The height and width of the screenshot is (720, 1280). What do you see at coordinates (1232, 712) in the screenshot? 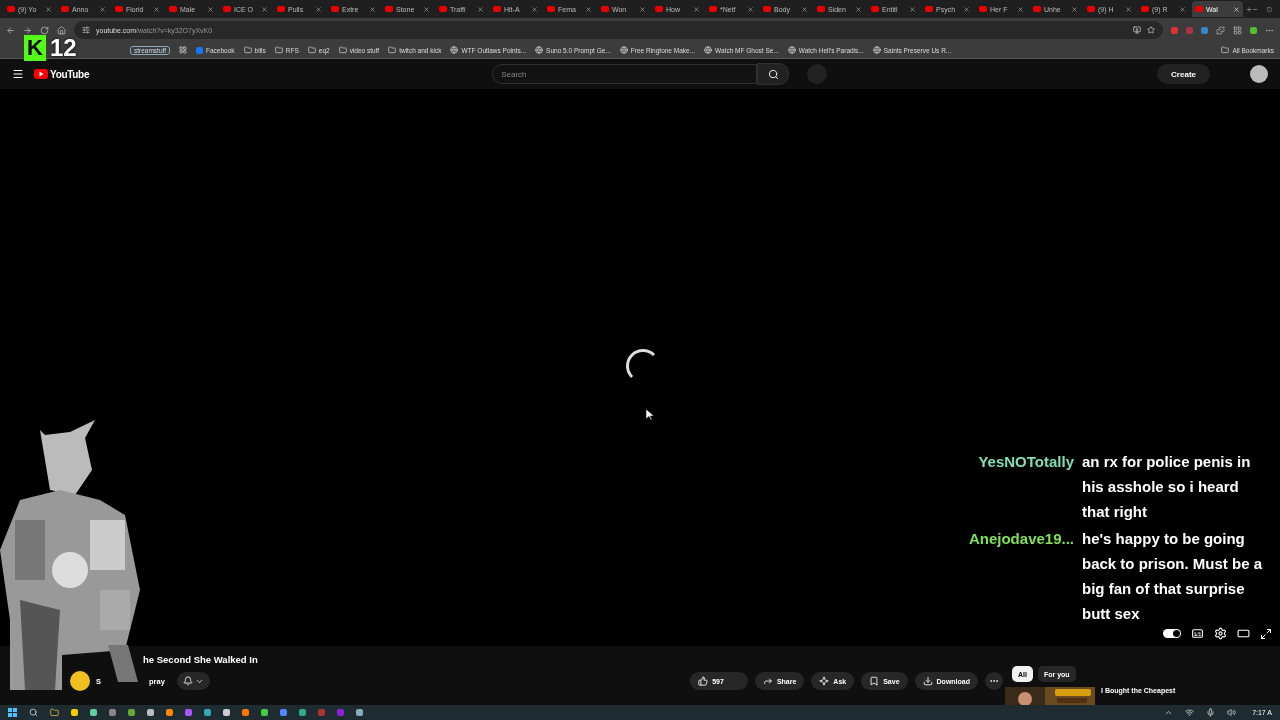
I see `volume-icon` at bounding box center [1232, 712].